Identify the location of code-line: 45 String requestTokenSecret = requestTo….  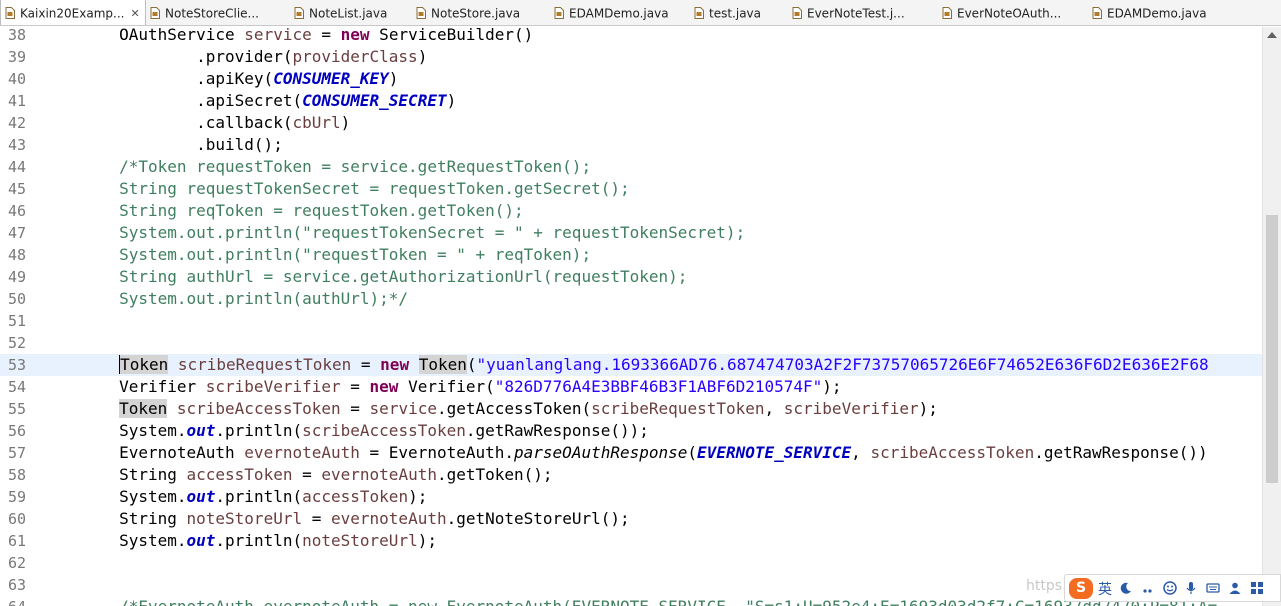
(631, 189).